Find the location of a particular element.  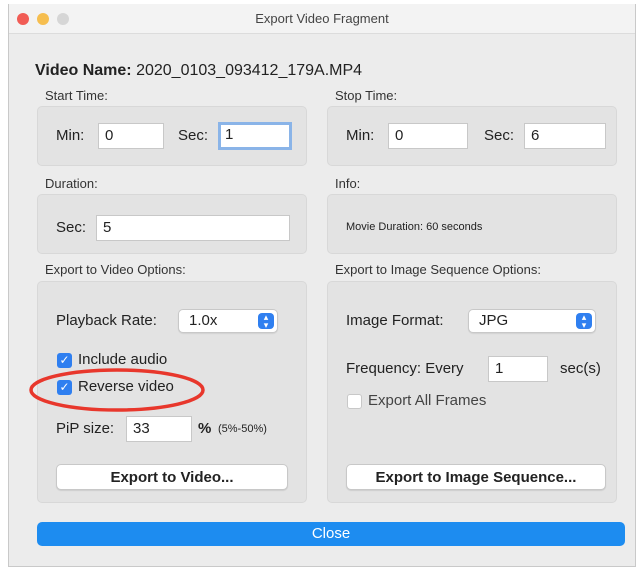

stop-min-label: Min: is located at coordinates (360, 135).